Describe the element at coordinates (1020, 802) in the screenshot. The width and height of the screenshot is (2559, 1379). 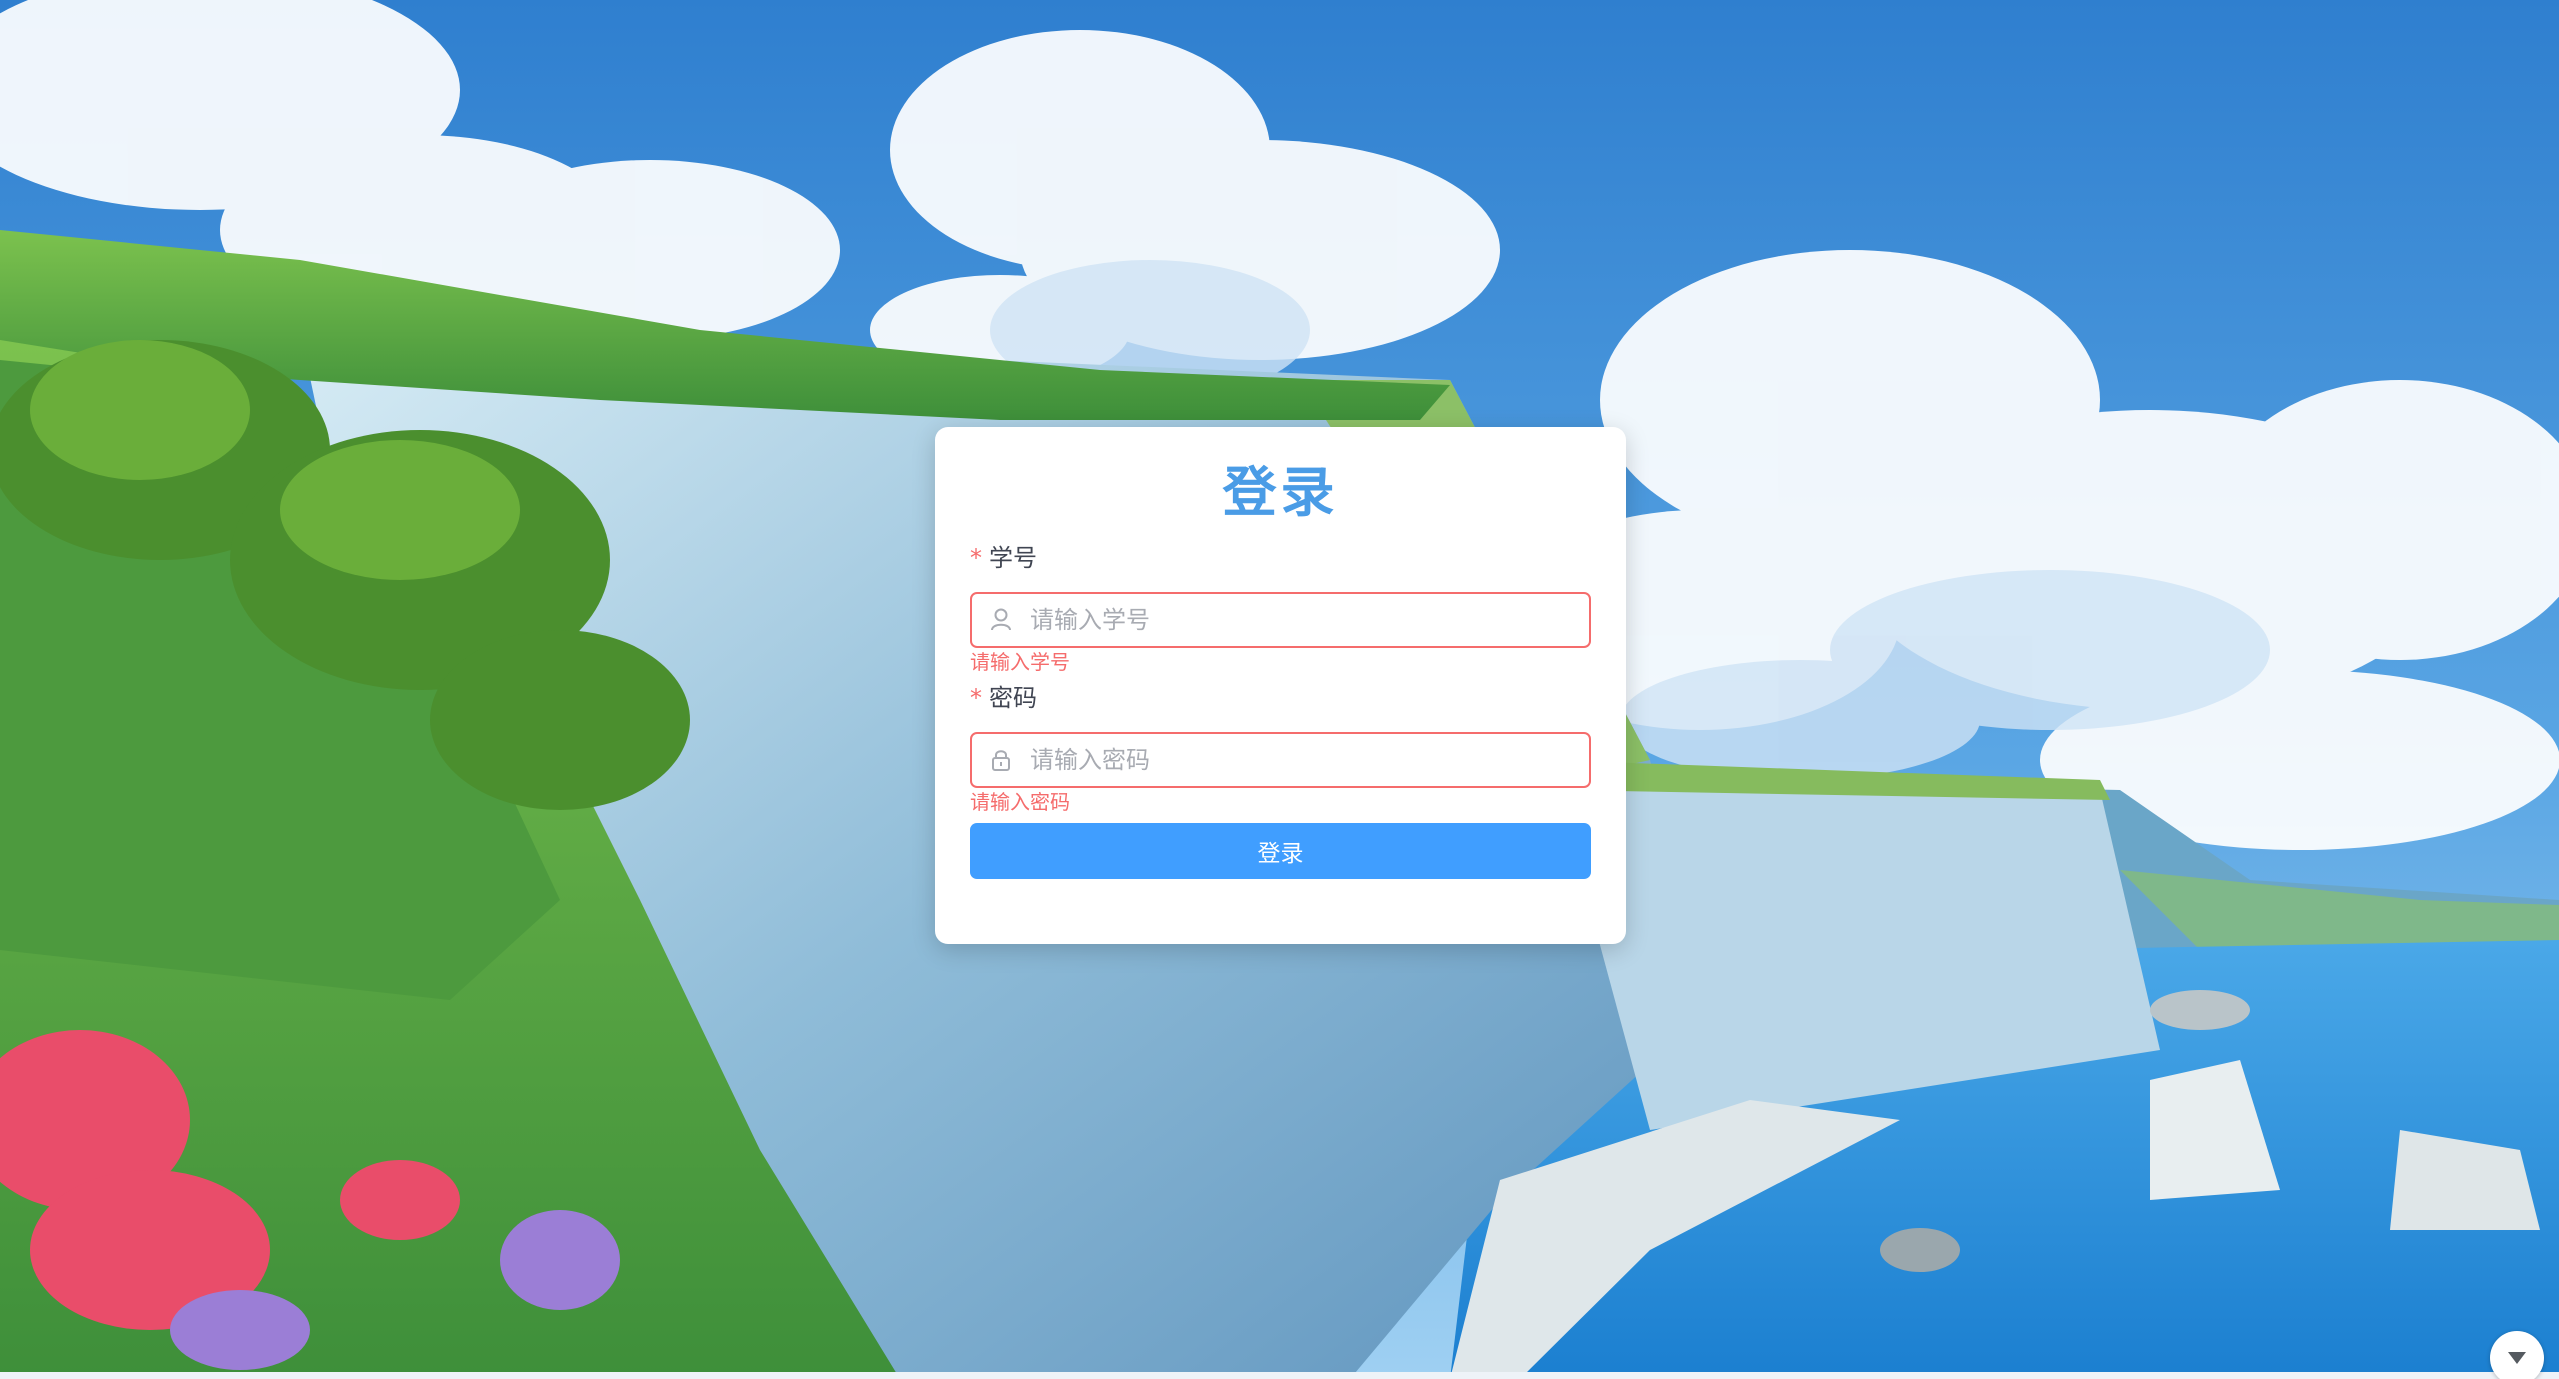
I see `password-error: 请输入密码` at that location.